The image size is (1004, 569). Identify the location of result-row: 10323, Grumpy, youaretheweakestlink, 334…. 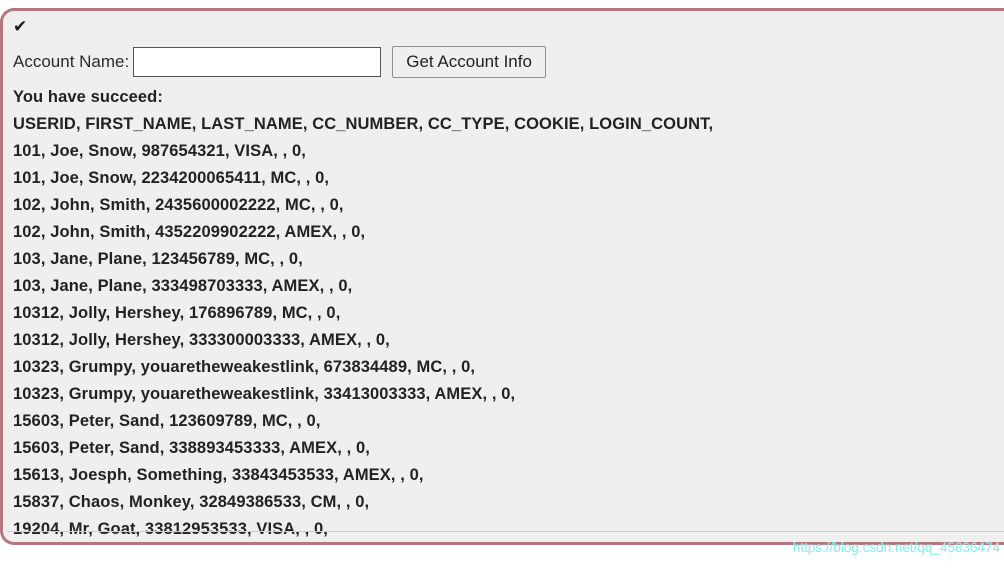
(264, 394).